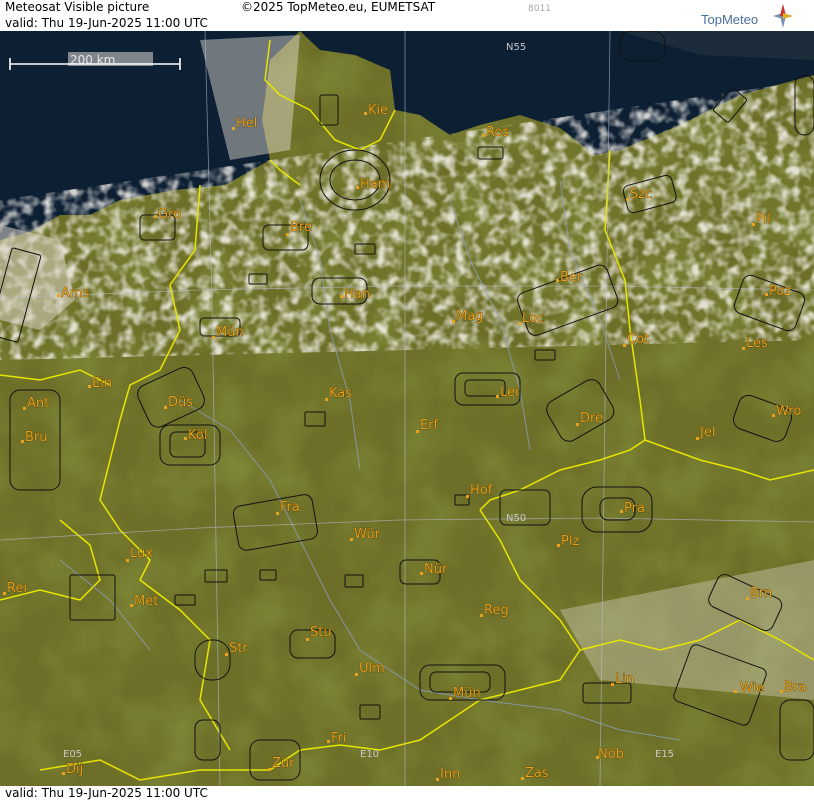  Describe the element at coordinates (357, 294) in the screenshot. I see `city-han: Han` at that location.